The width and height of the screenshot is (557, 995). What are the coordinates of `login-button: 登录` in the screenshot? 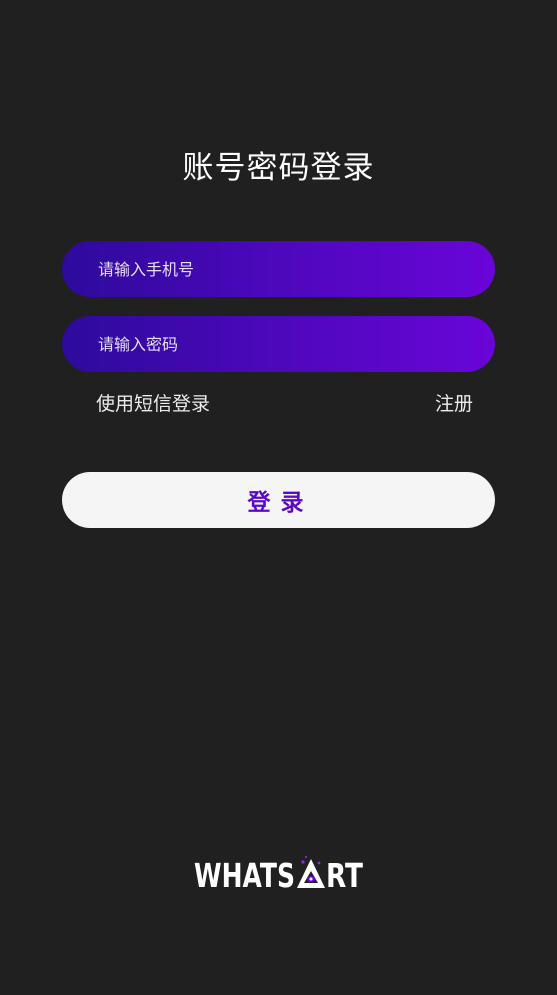 It's located at (278, 500).